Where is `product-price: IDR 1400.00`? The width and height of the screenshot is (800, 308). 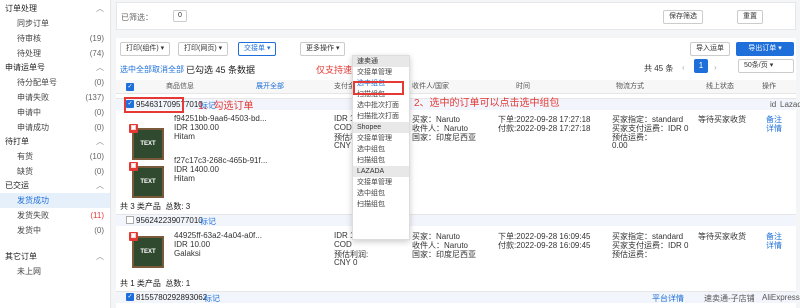
product-price: IDR 1400.00 is located at coordinates (196, 169).